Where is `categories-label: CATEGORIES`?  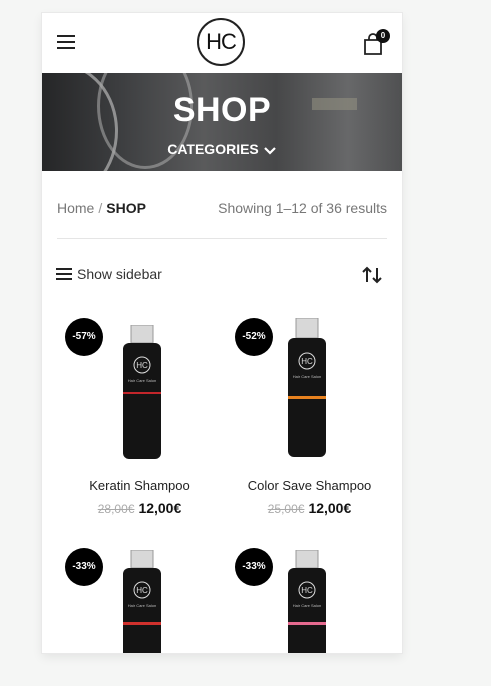 categories-label: CATEGORIES is located at coordinates (213, 149).